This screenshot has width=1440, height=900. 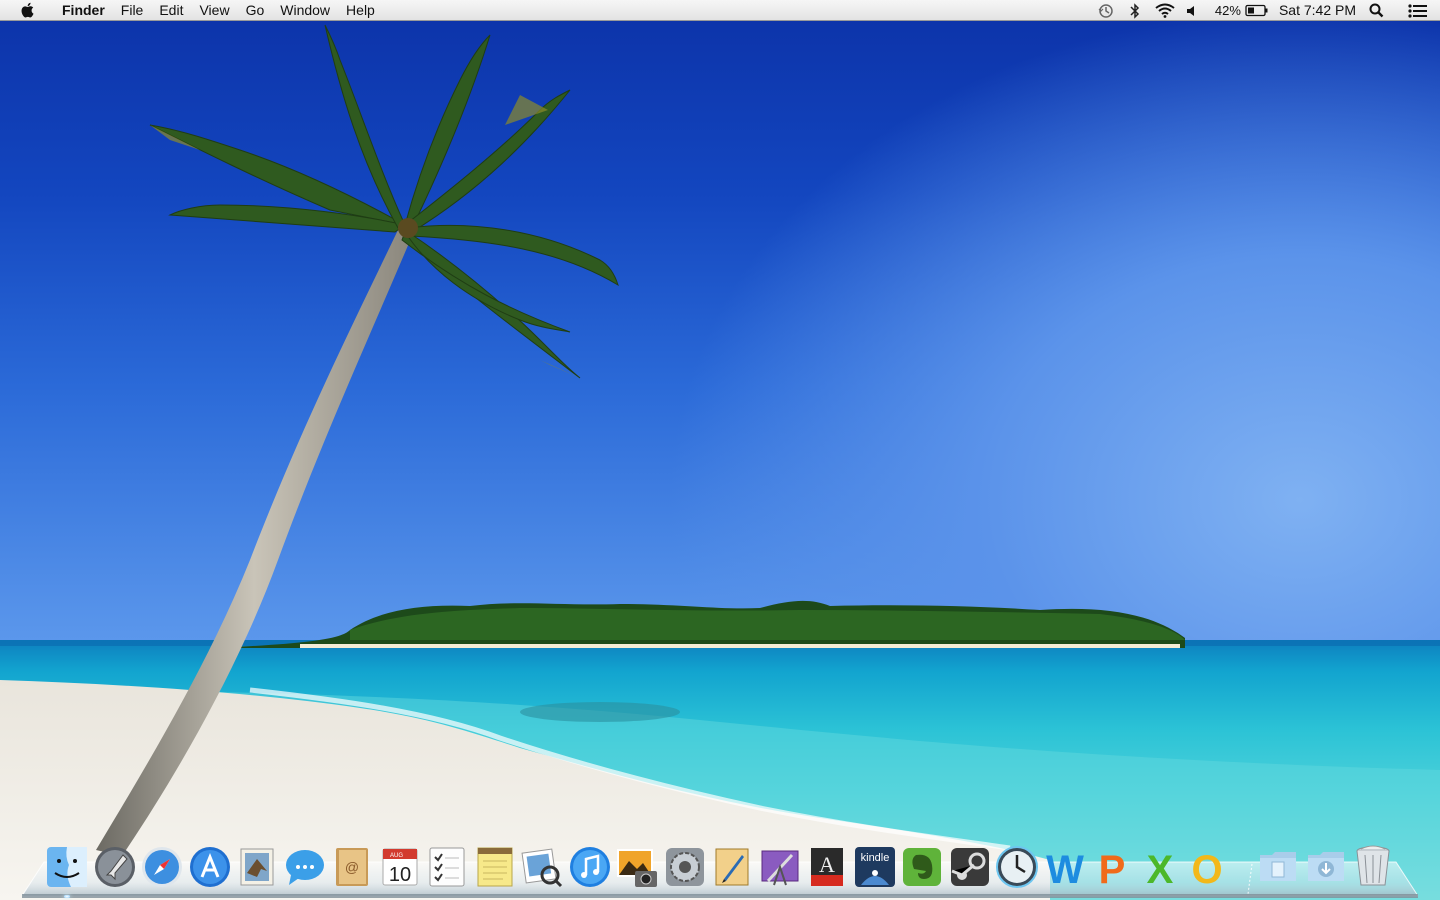 I want to click on word-letter: W, so click(x=1065, y=868).